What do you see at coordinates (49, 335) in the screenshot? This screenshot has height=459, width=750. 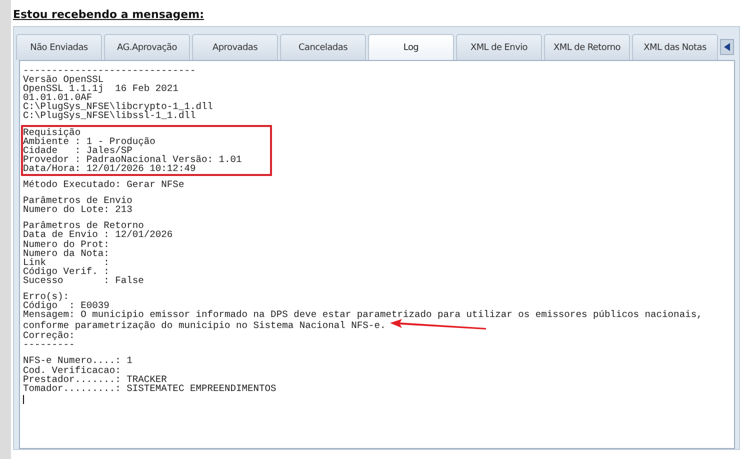 I see `log-line: Correção:` at bounding box center [49, 335].